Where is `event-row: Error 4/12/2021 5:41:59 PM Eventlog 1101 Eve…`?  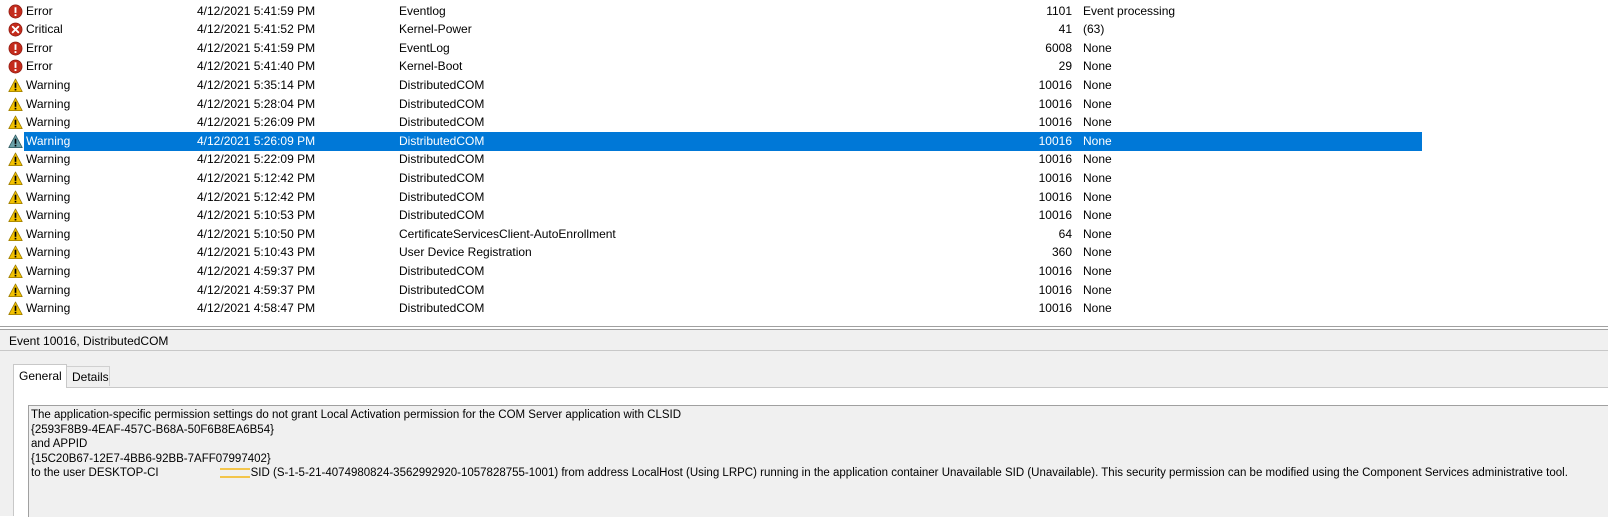
event-row: Error 4/12/2021 5:41:59 PM Eventlog 1101 Eve… is located at coordinates (804, 11).